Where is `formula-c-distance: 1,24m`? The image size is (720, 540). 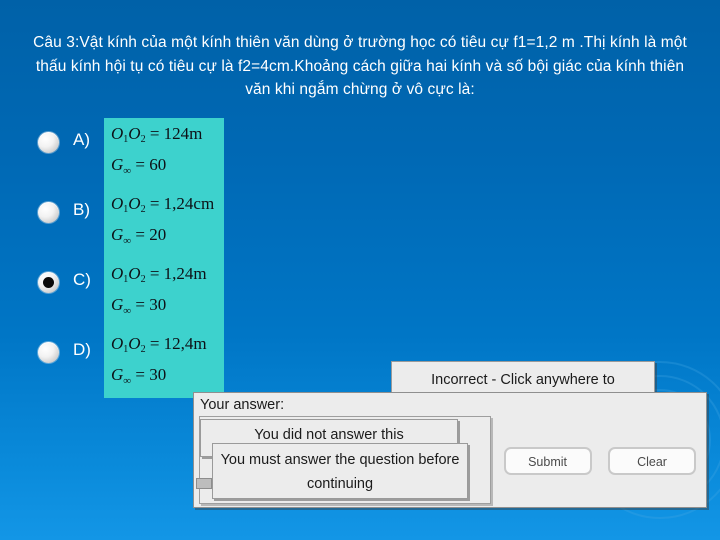
formula-c-distance: 1,24m is located at coordinates (185, 273).